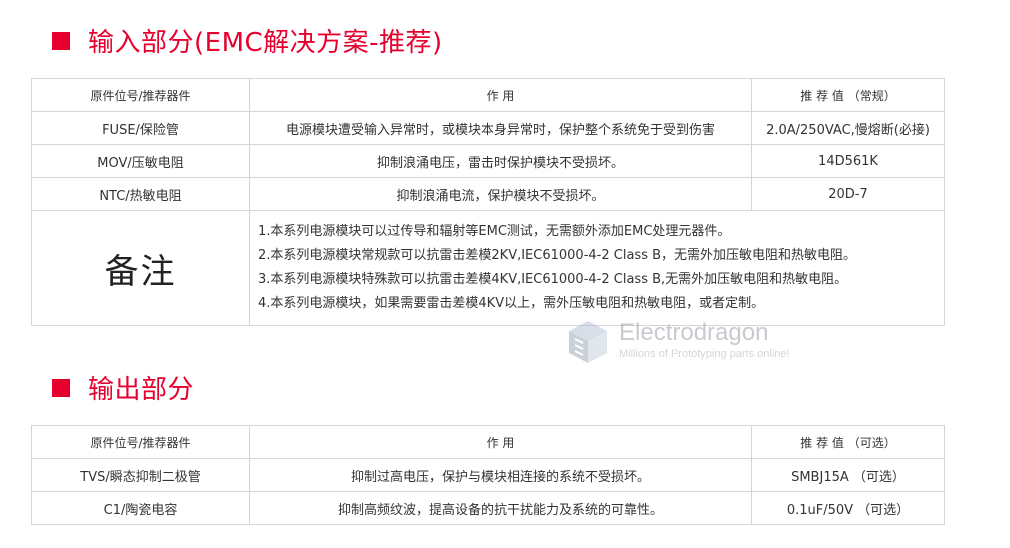  I want to click on table-row: NTC/热敏电阻 抑制浪涌电流，保护模块不受损坏。 20D-7, so click(488, 194).